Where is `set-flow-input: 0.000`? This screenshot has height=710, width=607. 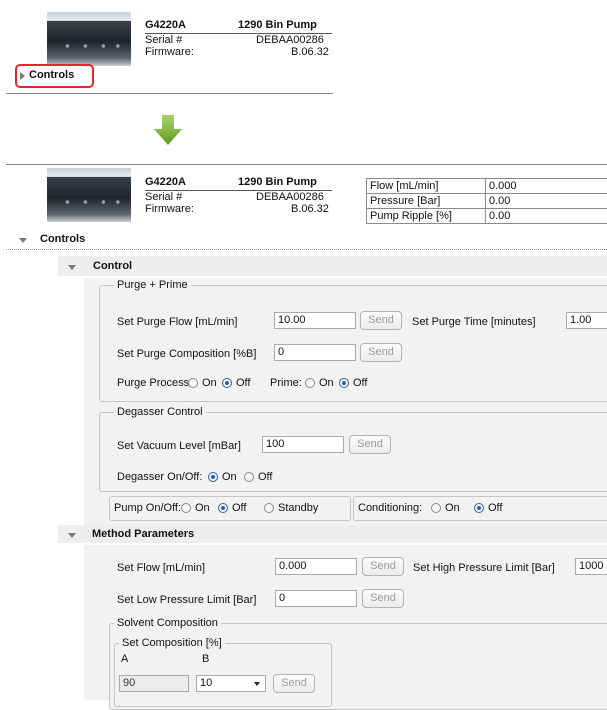
set-flow-input: 0.000 is located at coordinates (316, 566).